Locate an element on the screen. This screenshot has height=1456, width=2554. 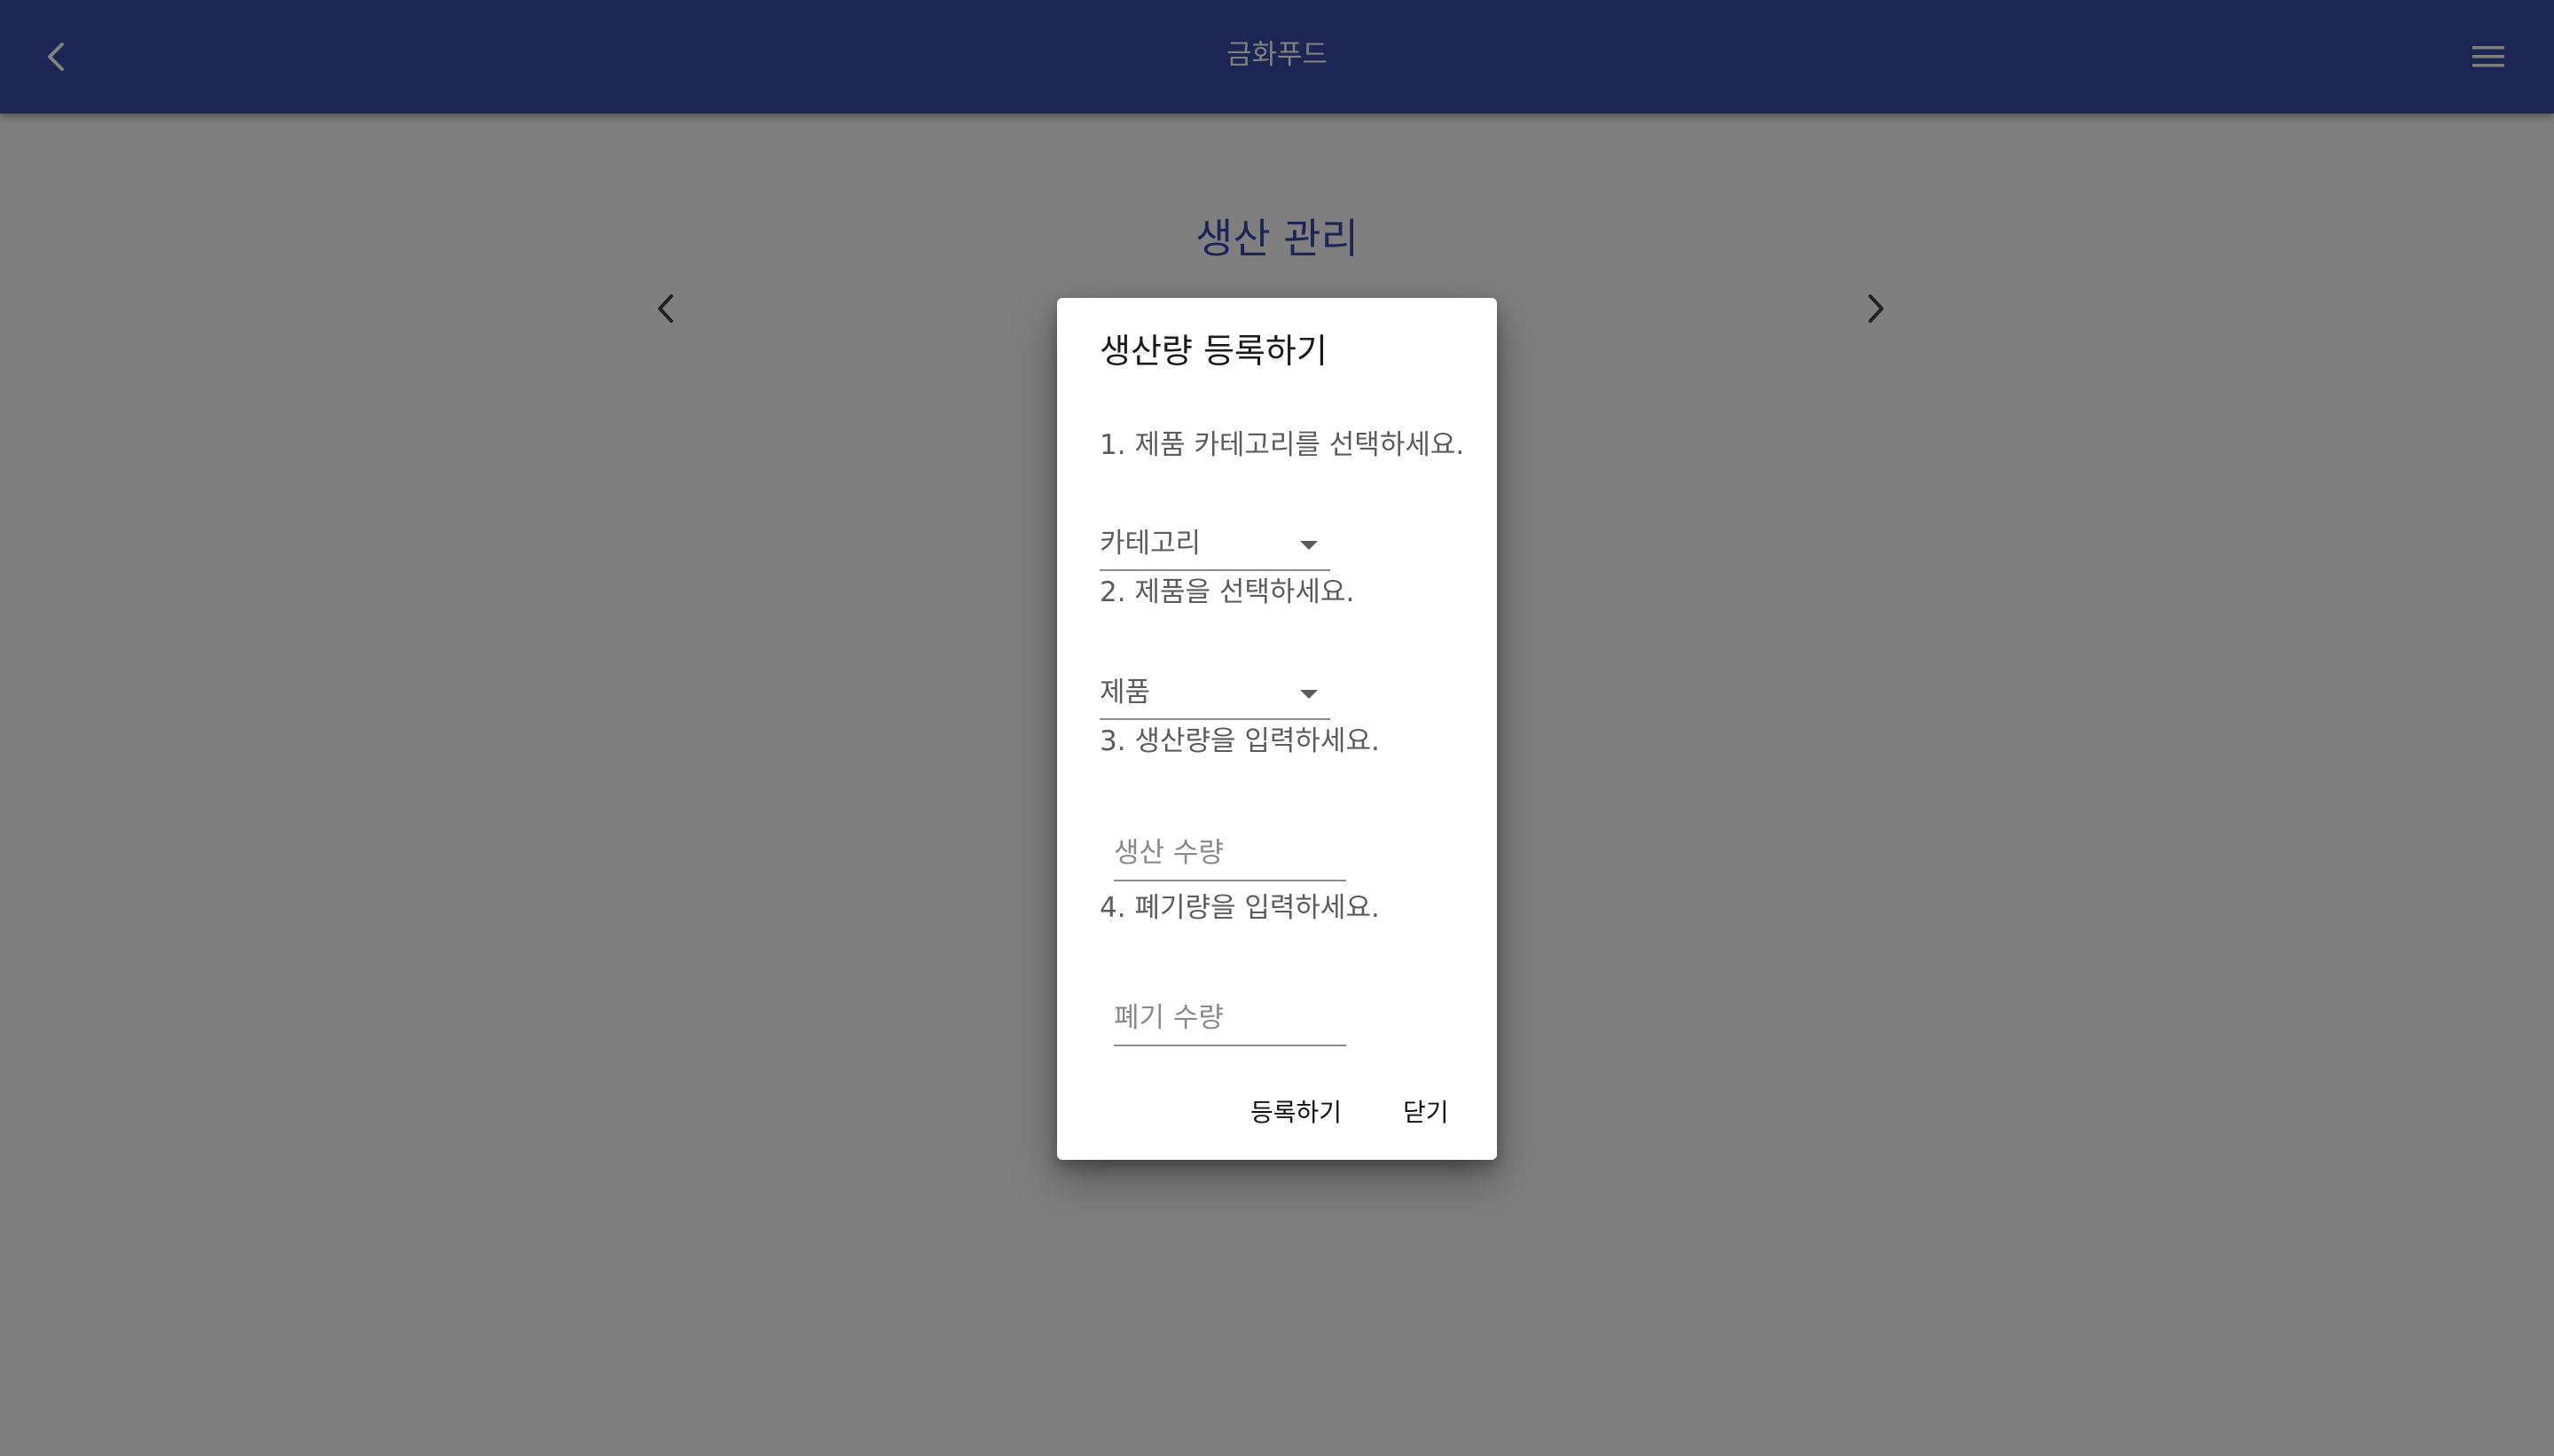
close-button: 닫기 is located at coordinates (1426, 1113).